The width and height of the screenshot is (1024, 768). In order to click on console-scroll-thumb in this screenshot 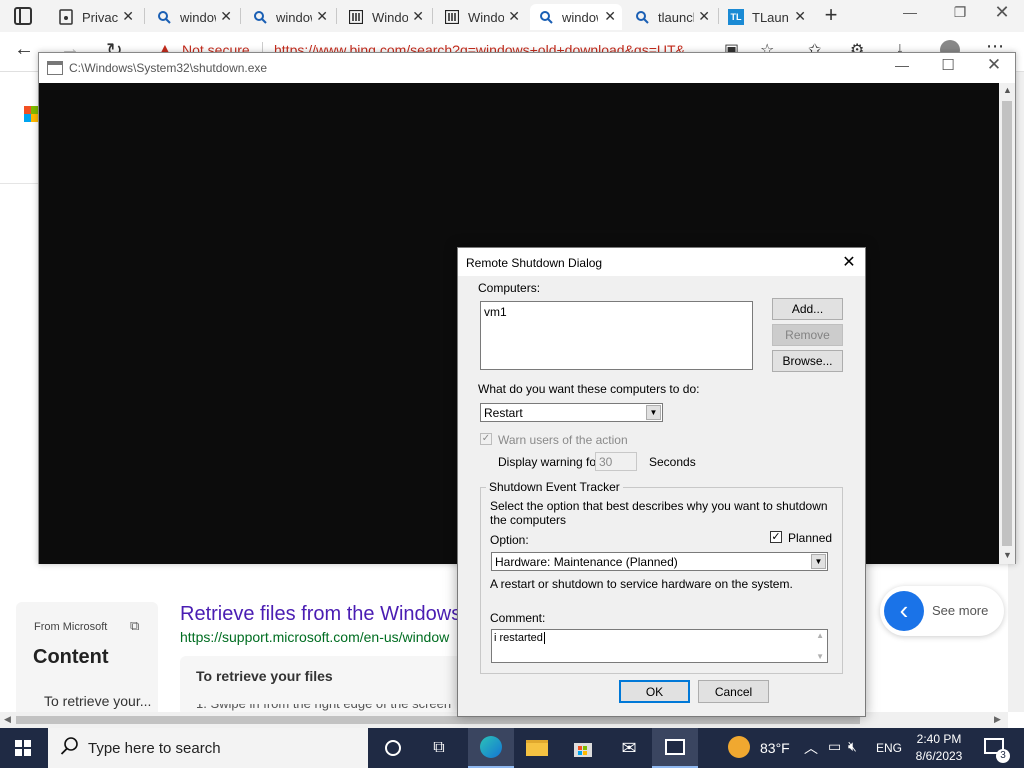, I will do `click(1007, 323)`.